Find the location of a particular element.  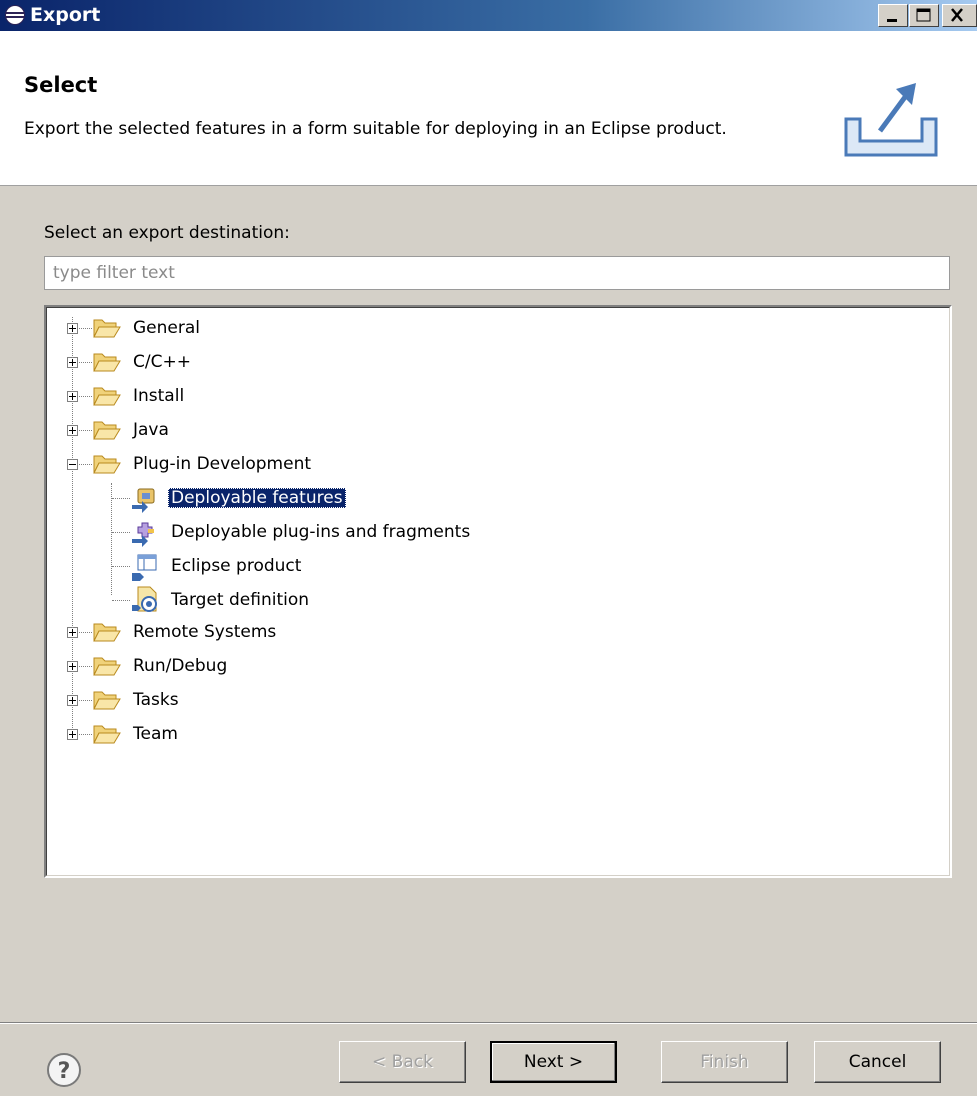

tree-item-tasks: Tasks is located at coordinates (156, 700).